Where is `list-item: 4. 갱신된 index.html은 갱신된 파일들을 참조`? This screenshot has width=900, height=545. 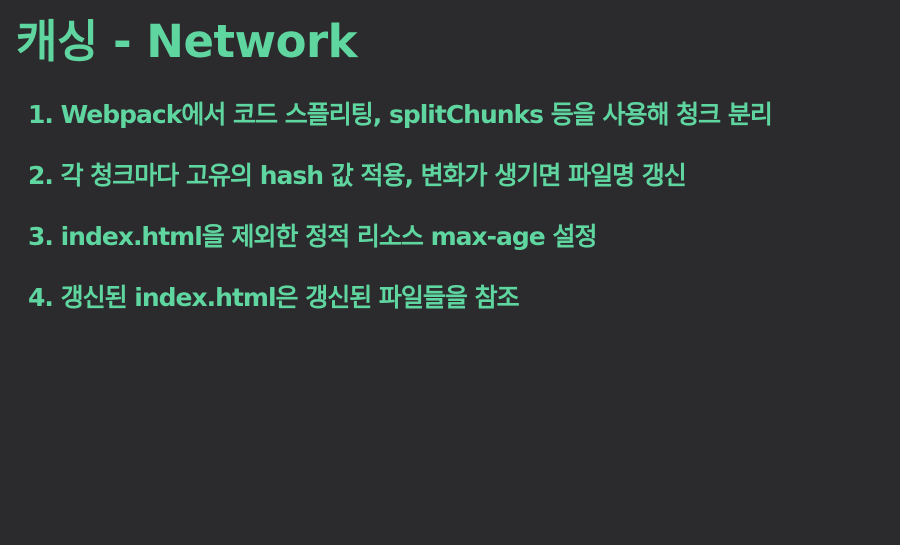 list-item: 4. 갱신된 index.html은 갱신된 파일들을 참조 is located at coordinates (274, 297).